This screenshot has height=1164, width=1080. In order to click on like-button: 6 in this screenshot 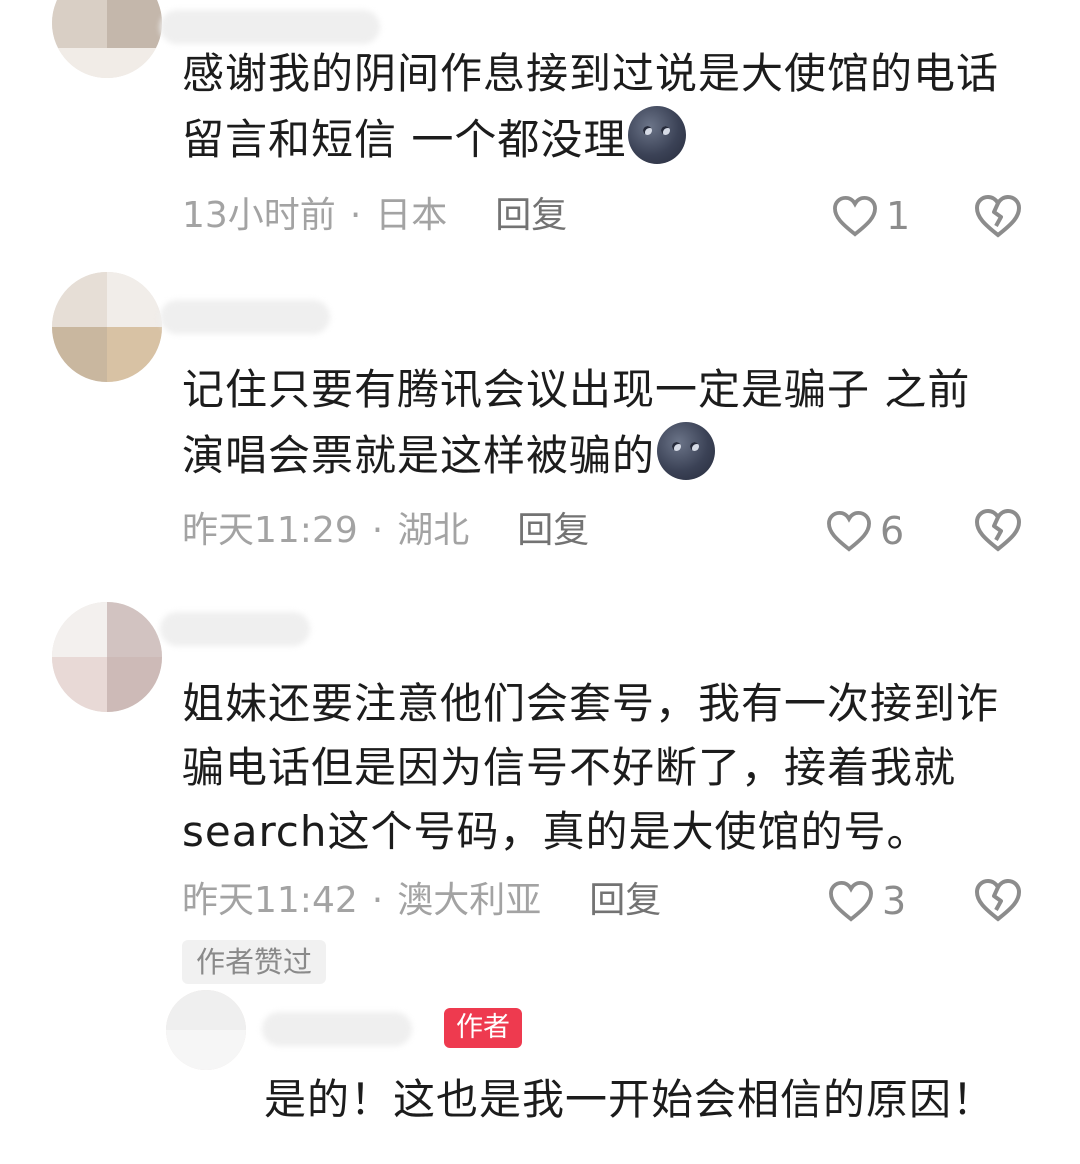, I will do `click(865, 531)`.